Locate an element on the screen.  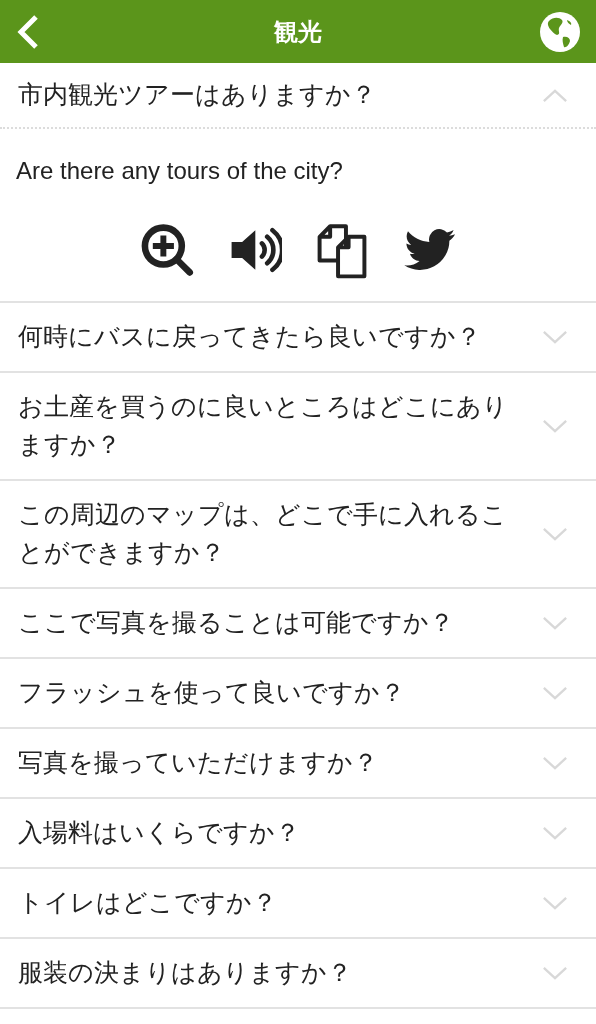
phrase-text: 何時にバスに戻ってきたら良いですか？ is located at coordinates (249, 337).